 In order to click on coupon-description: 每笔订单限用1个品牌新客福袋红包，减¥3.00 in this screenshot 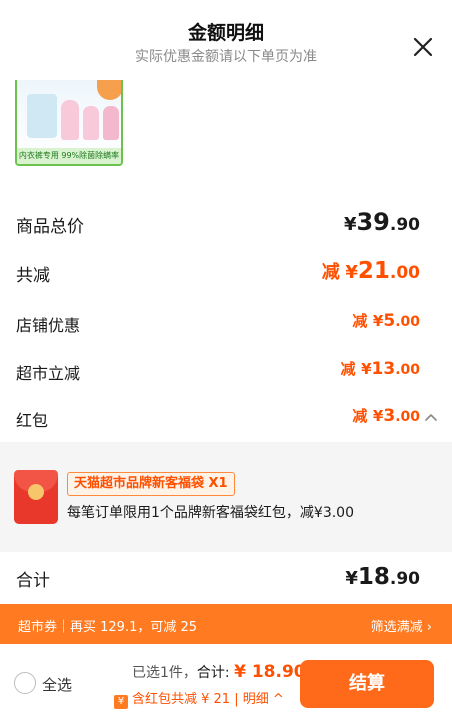, I will do `click(210, 513)`.